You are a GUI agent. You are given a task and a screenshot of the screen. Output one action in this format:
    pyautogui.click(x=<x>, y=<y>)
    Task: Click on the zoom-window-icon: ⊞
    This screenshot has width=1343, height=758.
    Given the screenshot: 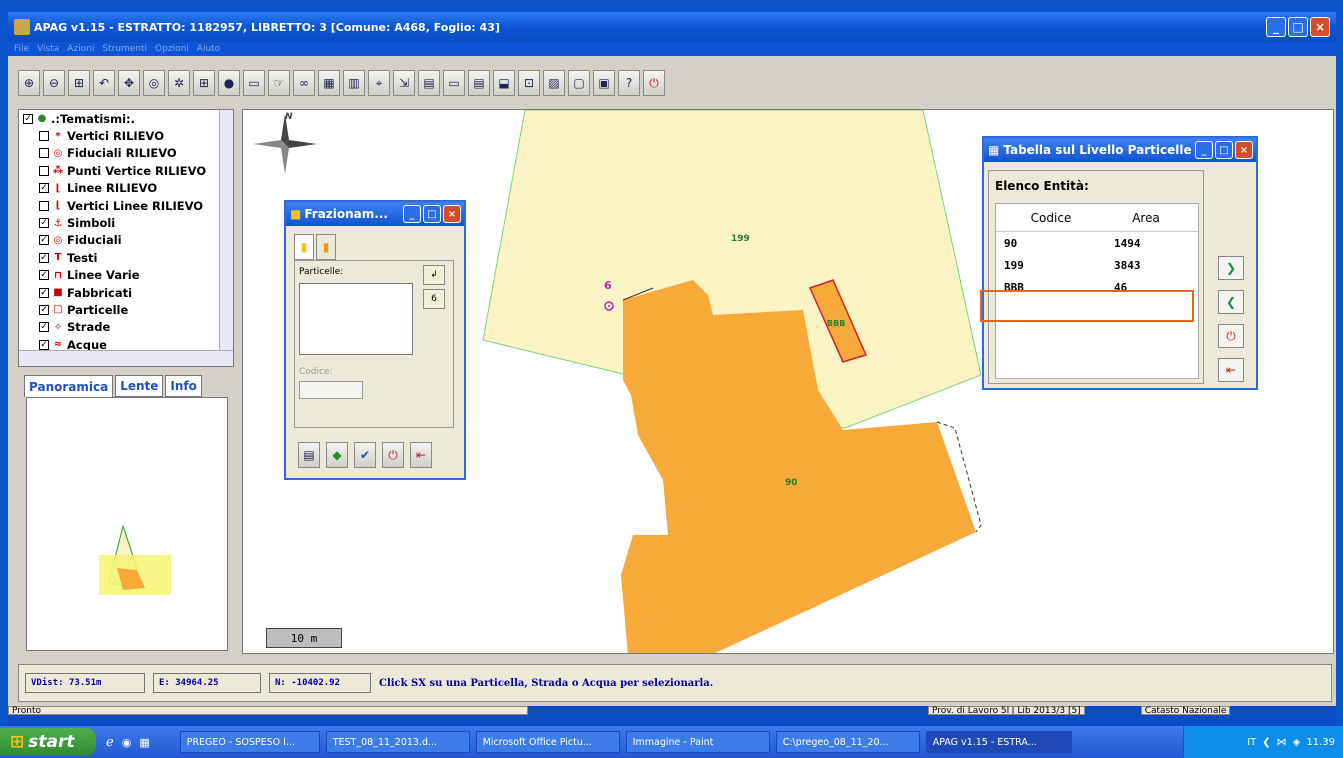 What is the action you would take?
    pyautogui.click(x=79, y=83)
    